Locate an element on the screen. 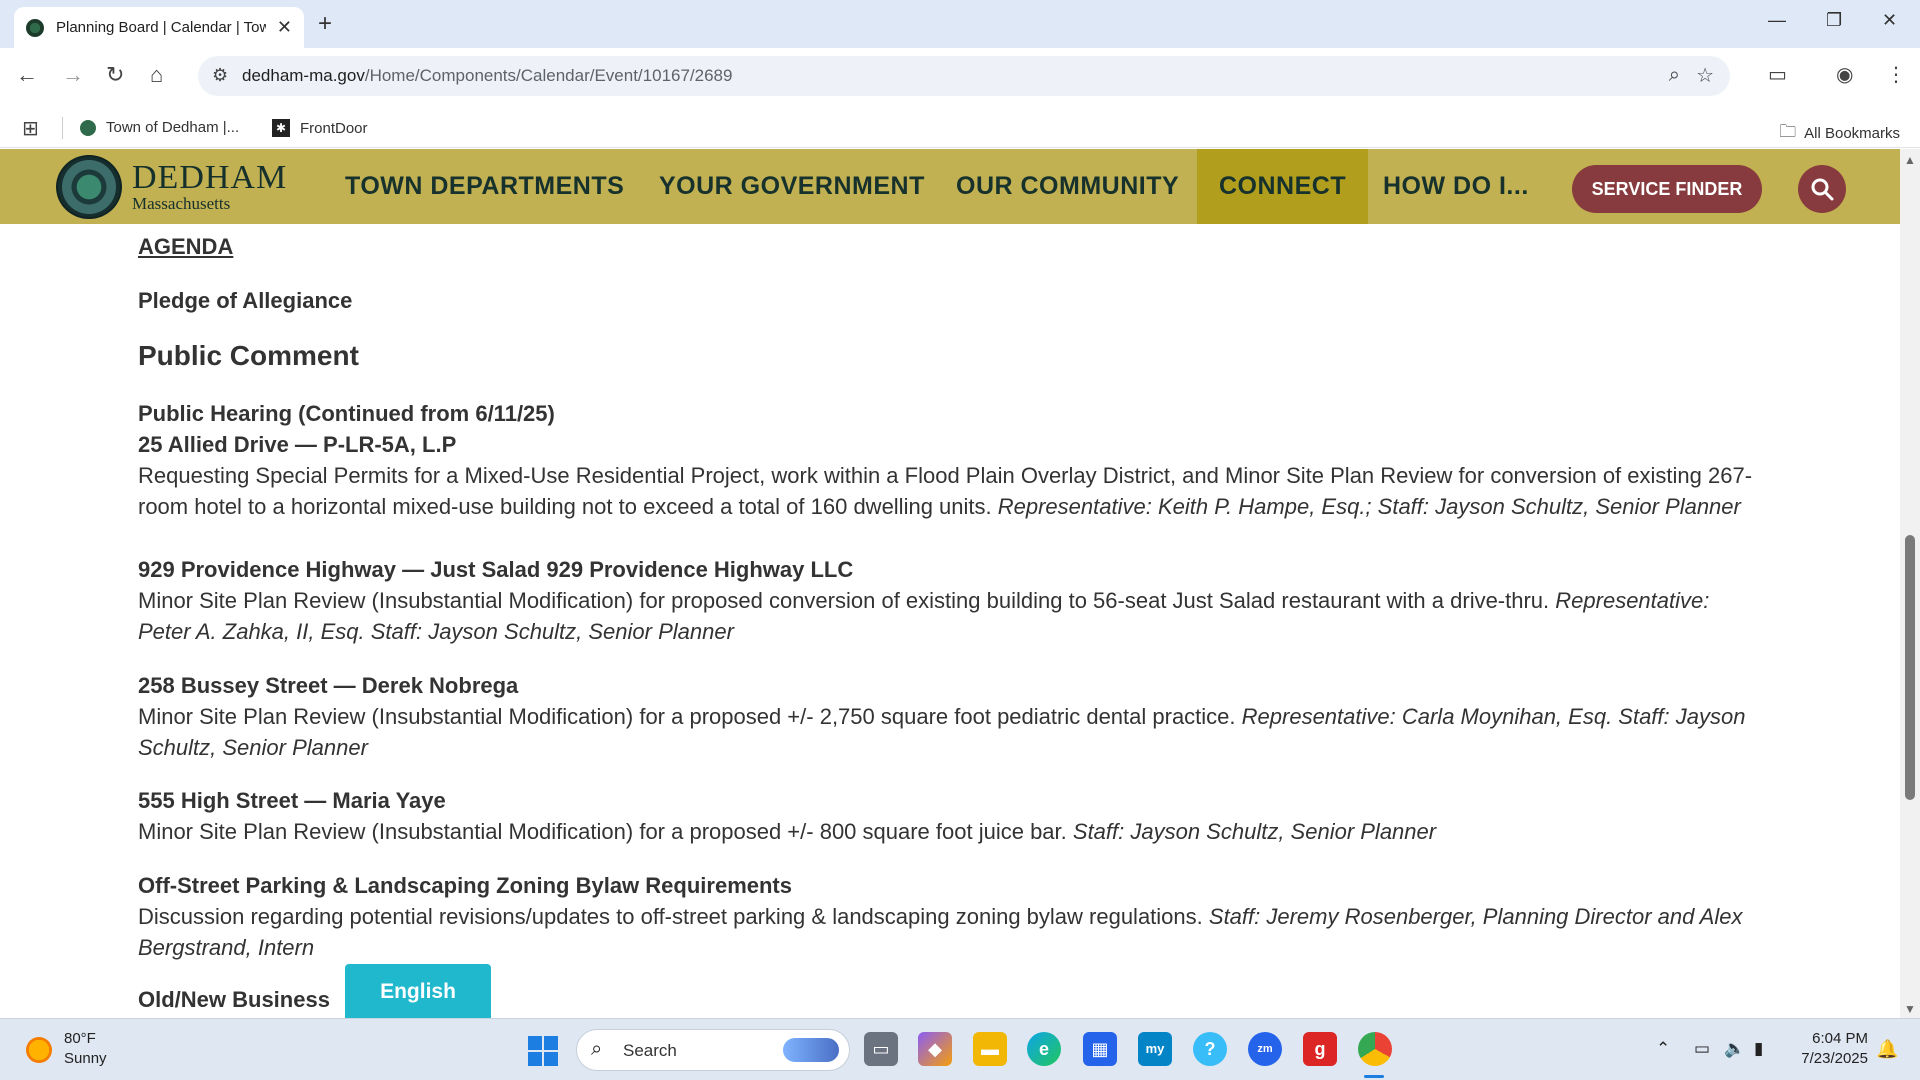 The width and height of the screenshot is (1920, 1080). agenda-heading: AGENDA is located at coordinates (186, 246).